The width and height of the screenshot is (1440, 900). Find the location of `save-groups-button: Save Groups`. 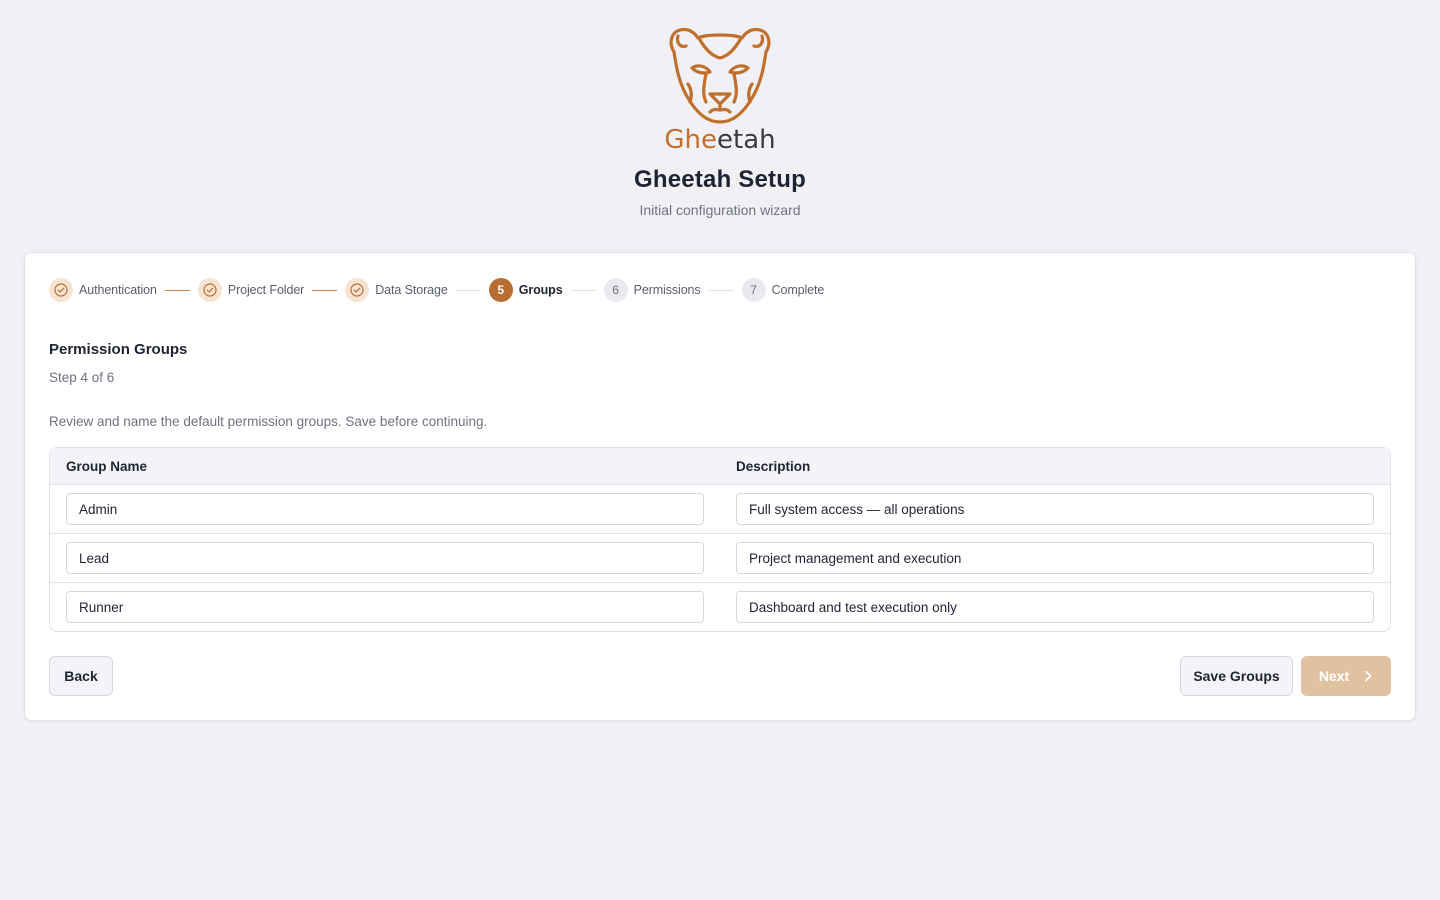

save-groups-button: Save Groups is located at coordinates (1236, 676).